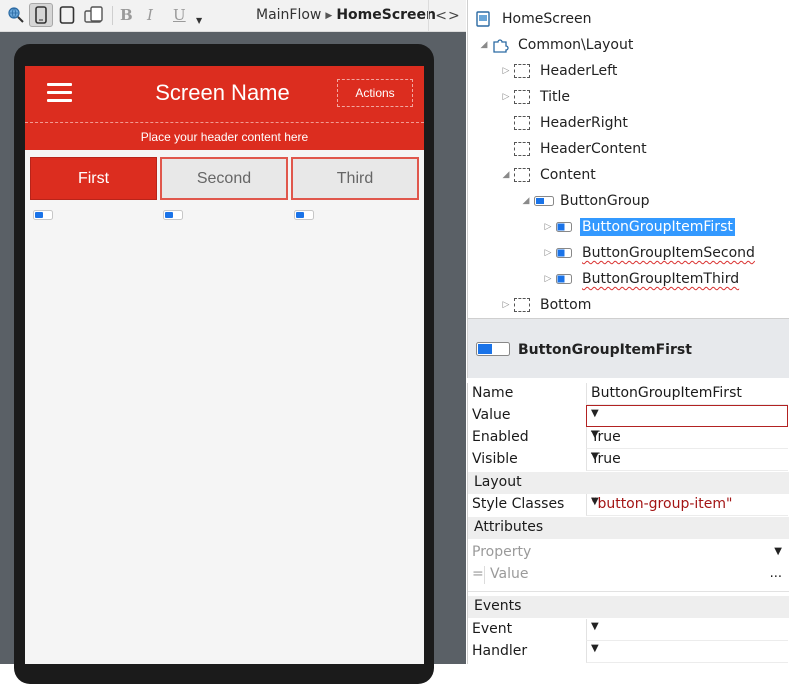 The width and height of the screenshot is (789, 684). I want to click on value-field: ▼, so click(687, 416).